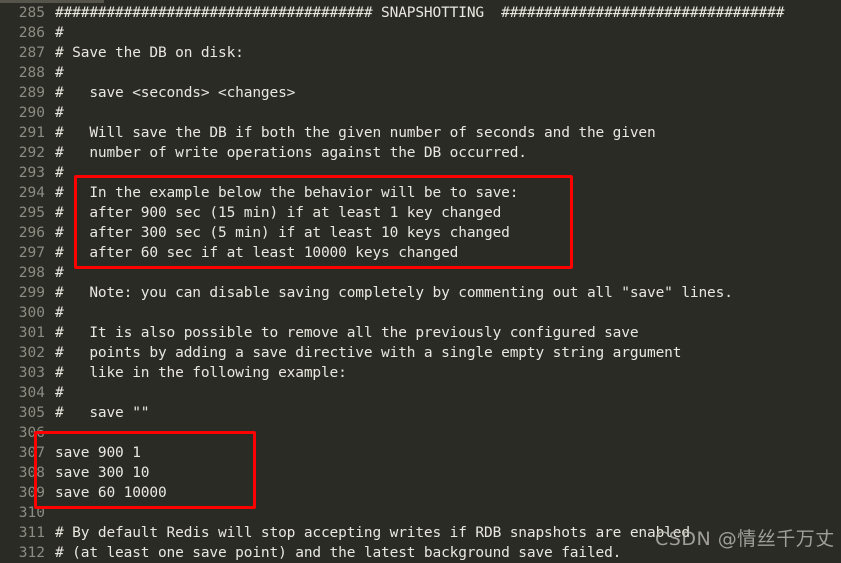 Image resolution: width=841 pixels, height=563 pixels. I want to click on code-line: 307 save 900 1, so click(420, 453).